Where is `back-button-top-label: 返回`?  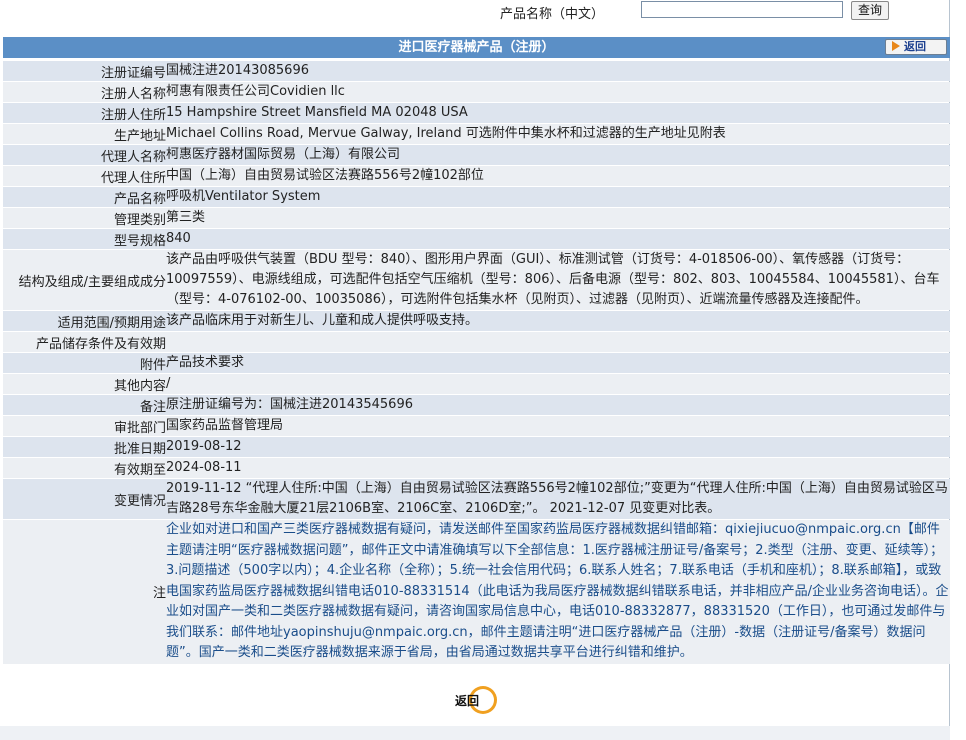
back-button-top-label: 返回 is located at coordinates (915, 46).